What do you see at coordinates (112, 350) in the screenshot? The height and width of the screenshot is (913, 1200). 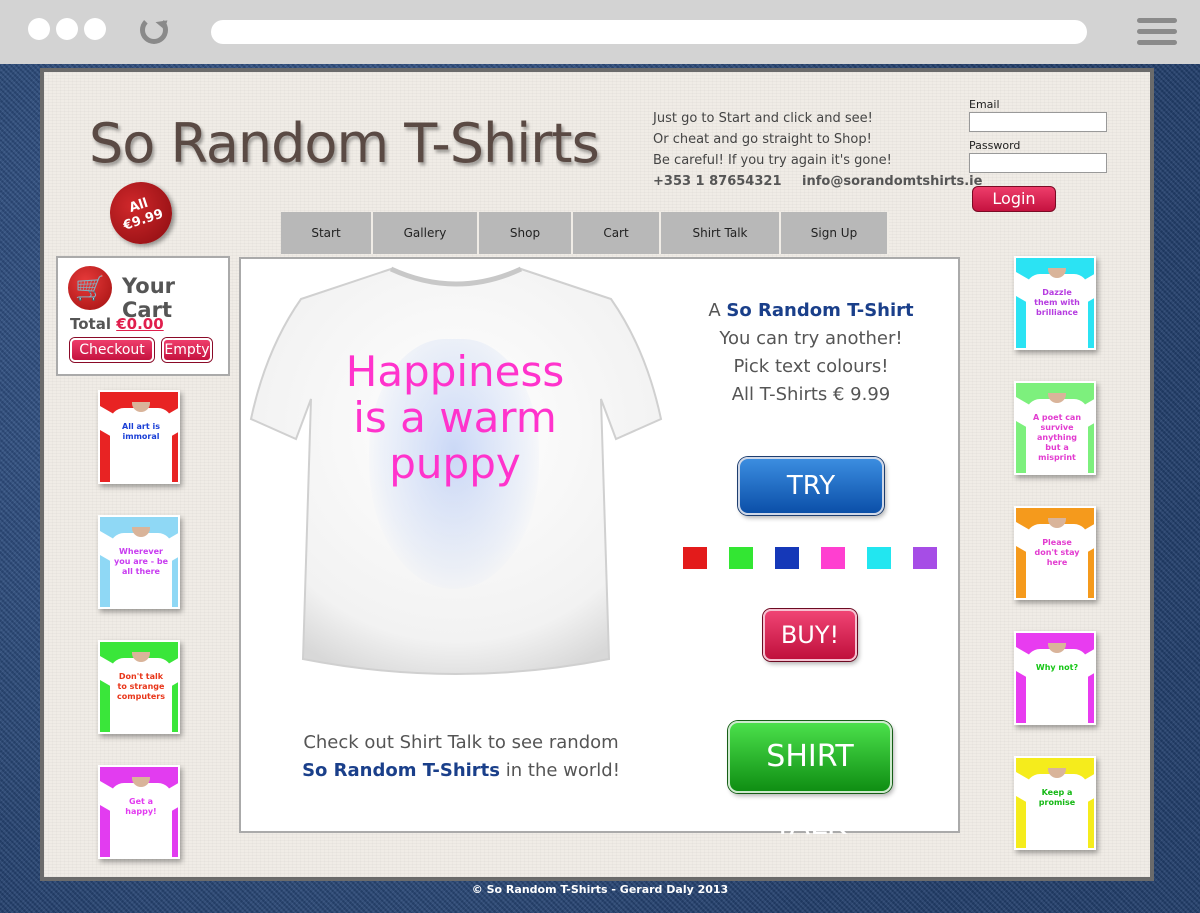 I see `checkout-button: Checkout` at bounding box center [112, 350].